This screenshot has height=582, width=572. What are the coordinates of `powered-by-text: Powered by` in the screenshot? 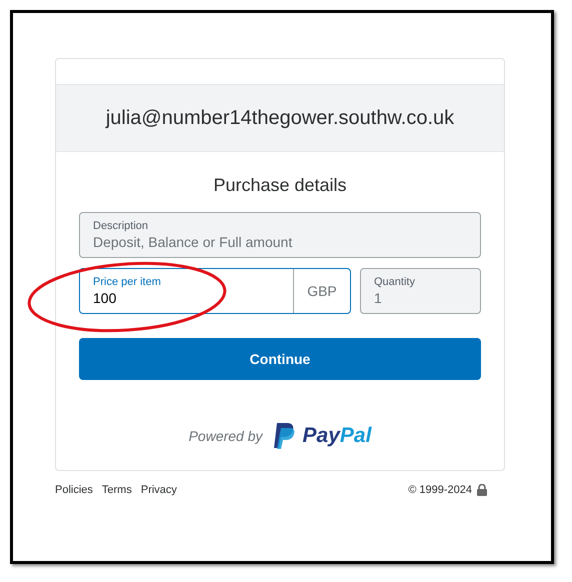 It's located at (225, 436).